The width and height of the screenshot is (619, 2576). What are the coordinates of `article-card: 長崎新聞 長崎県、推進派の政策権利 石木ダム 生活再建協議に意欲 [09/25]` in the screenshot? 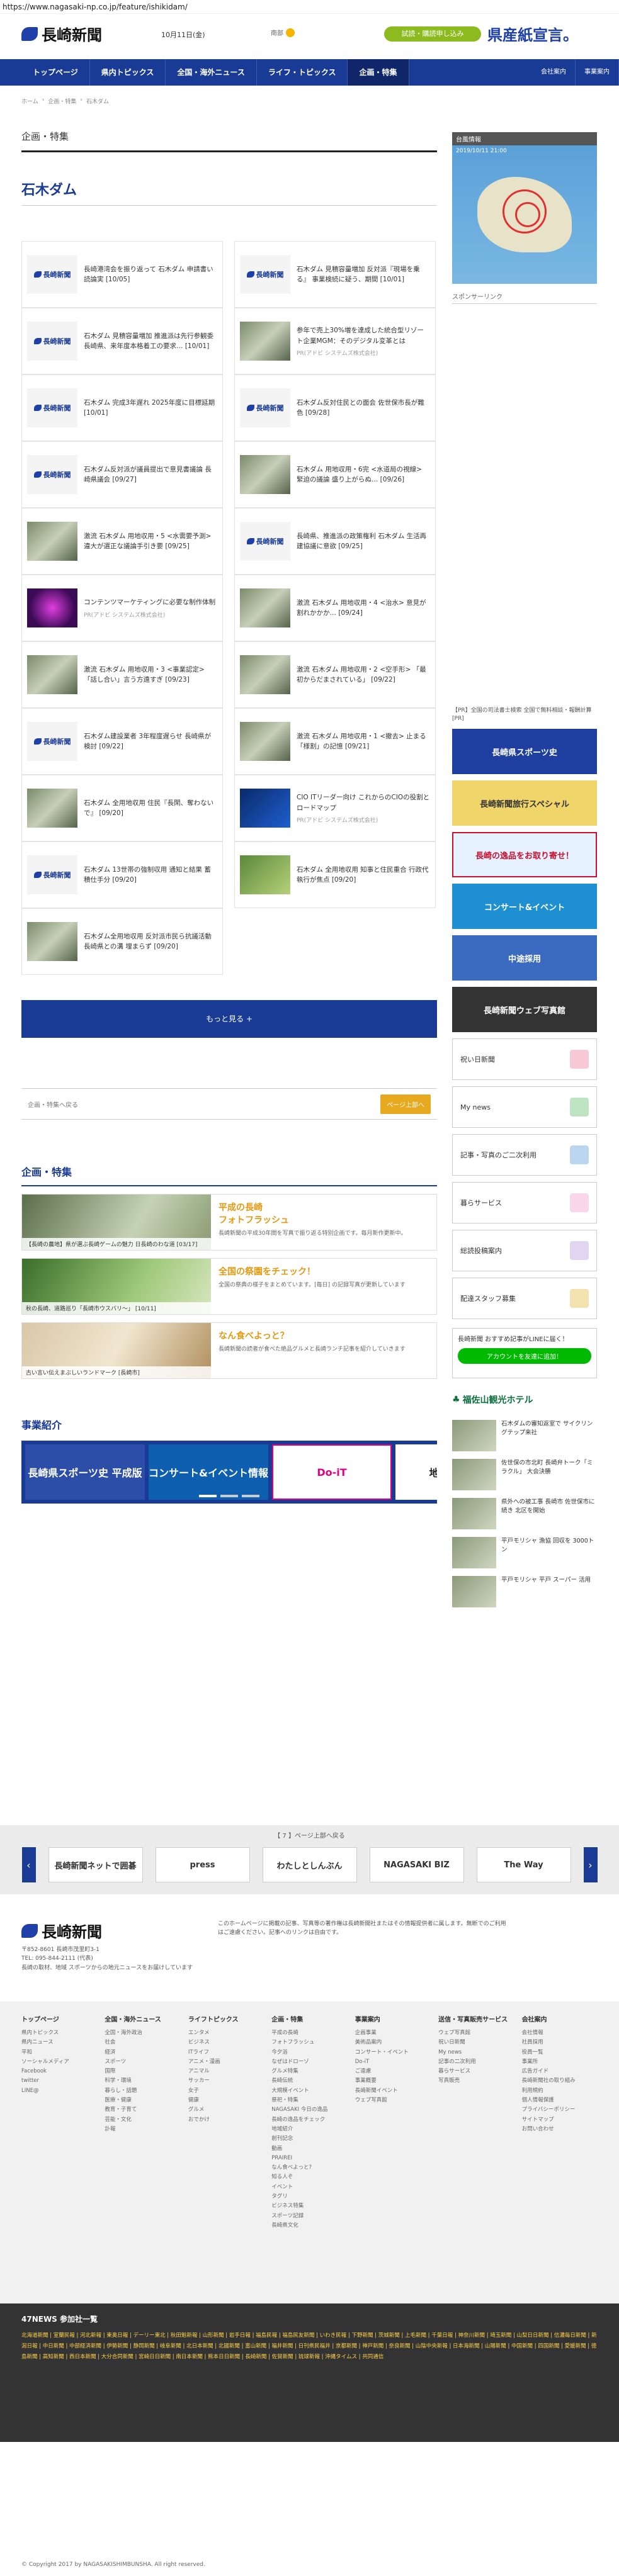 It's located at (335, 541).